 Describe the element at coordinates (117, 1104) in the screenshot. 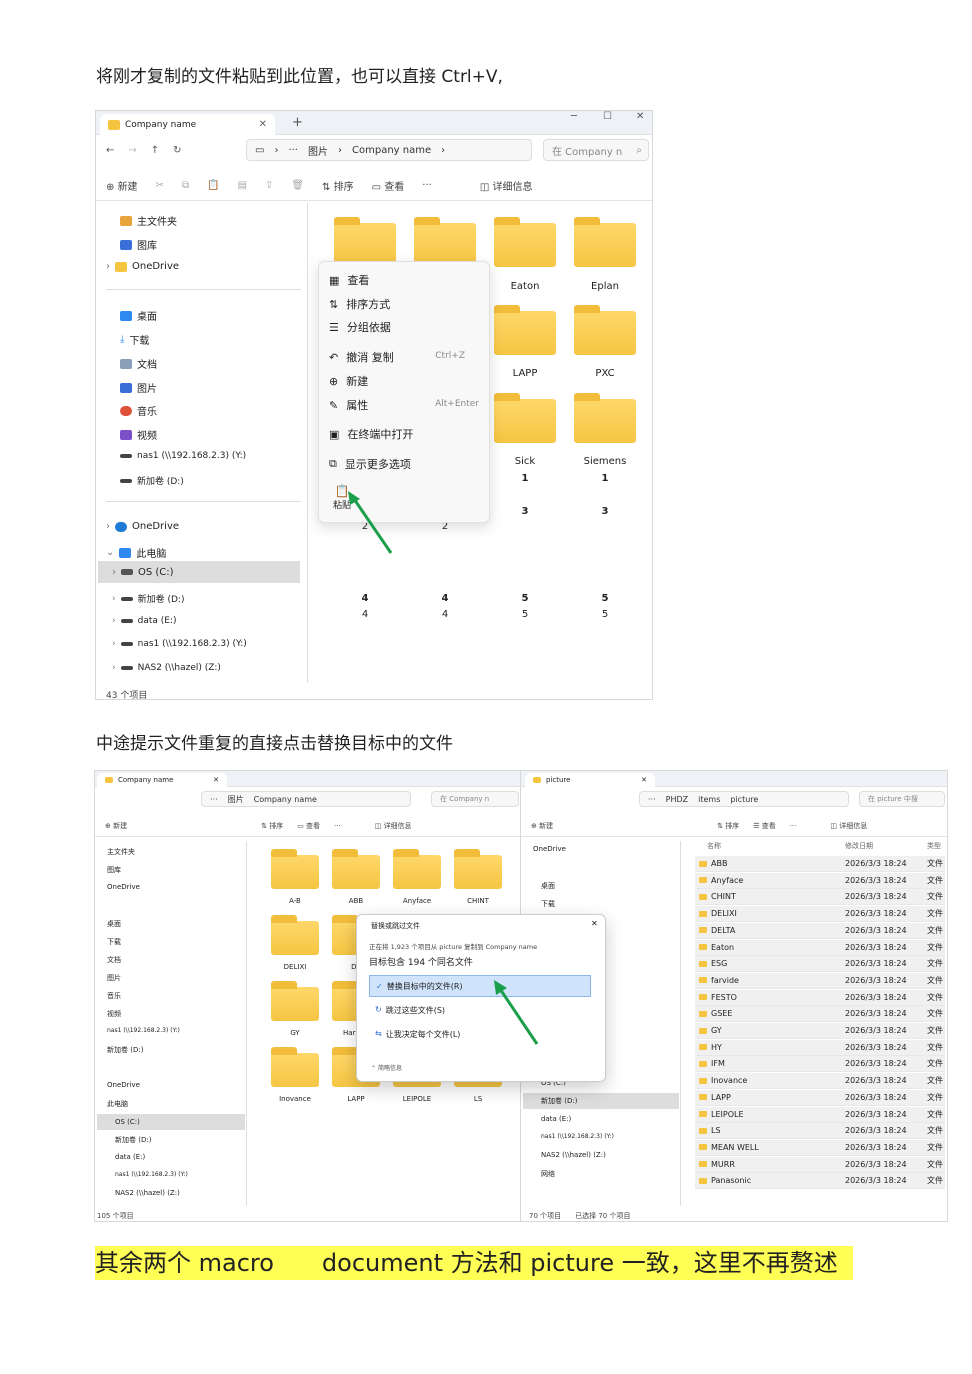

I see `sidebar-item-thispc: 此电脑` at that location.